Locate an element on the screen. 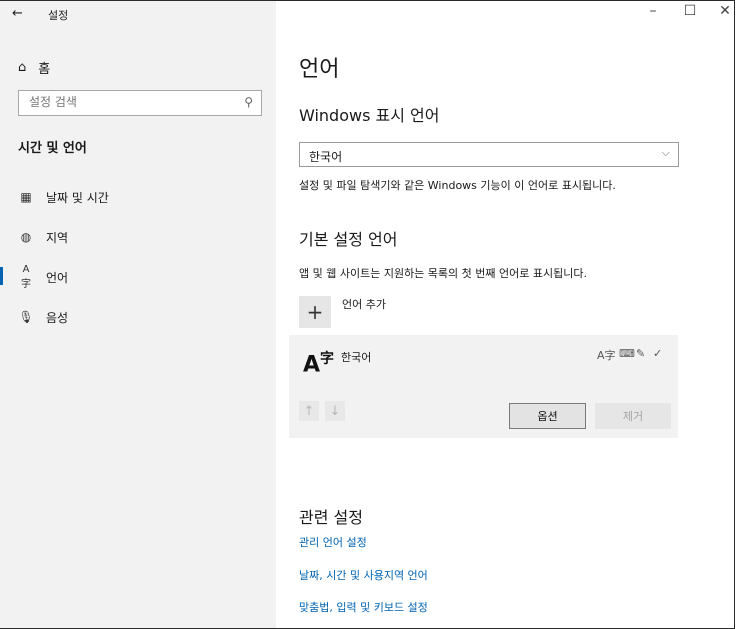  move-up-button: ↑ is located at coordinates (309, 411).